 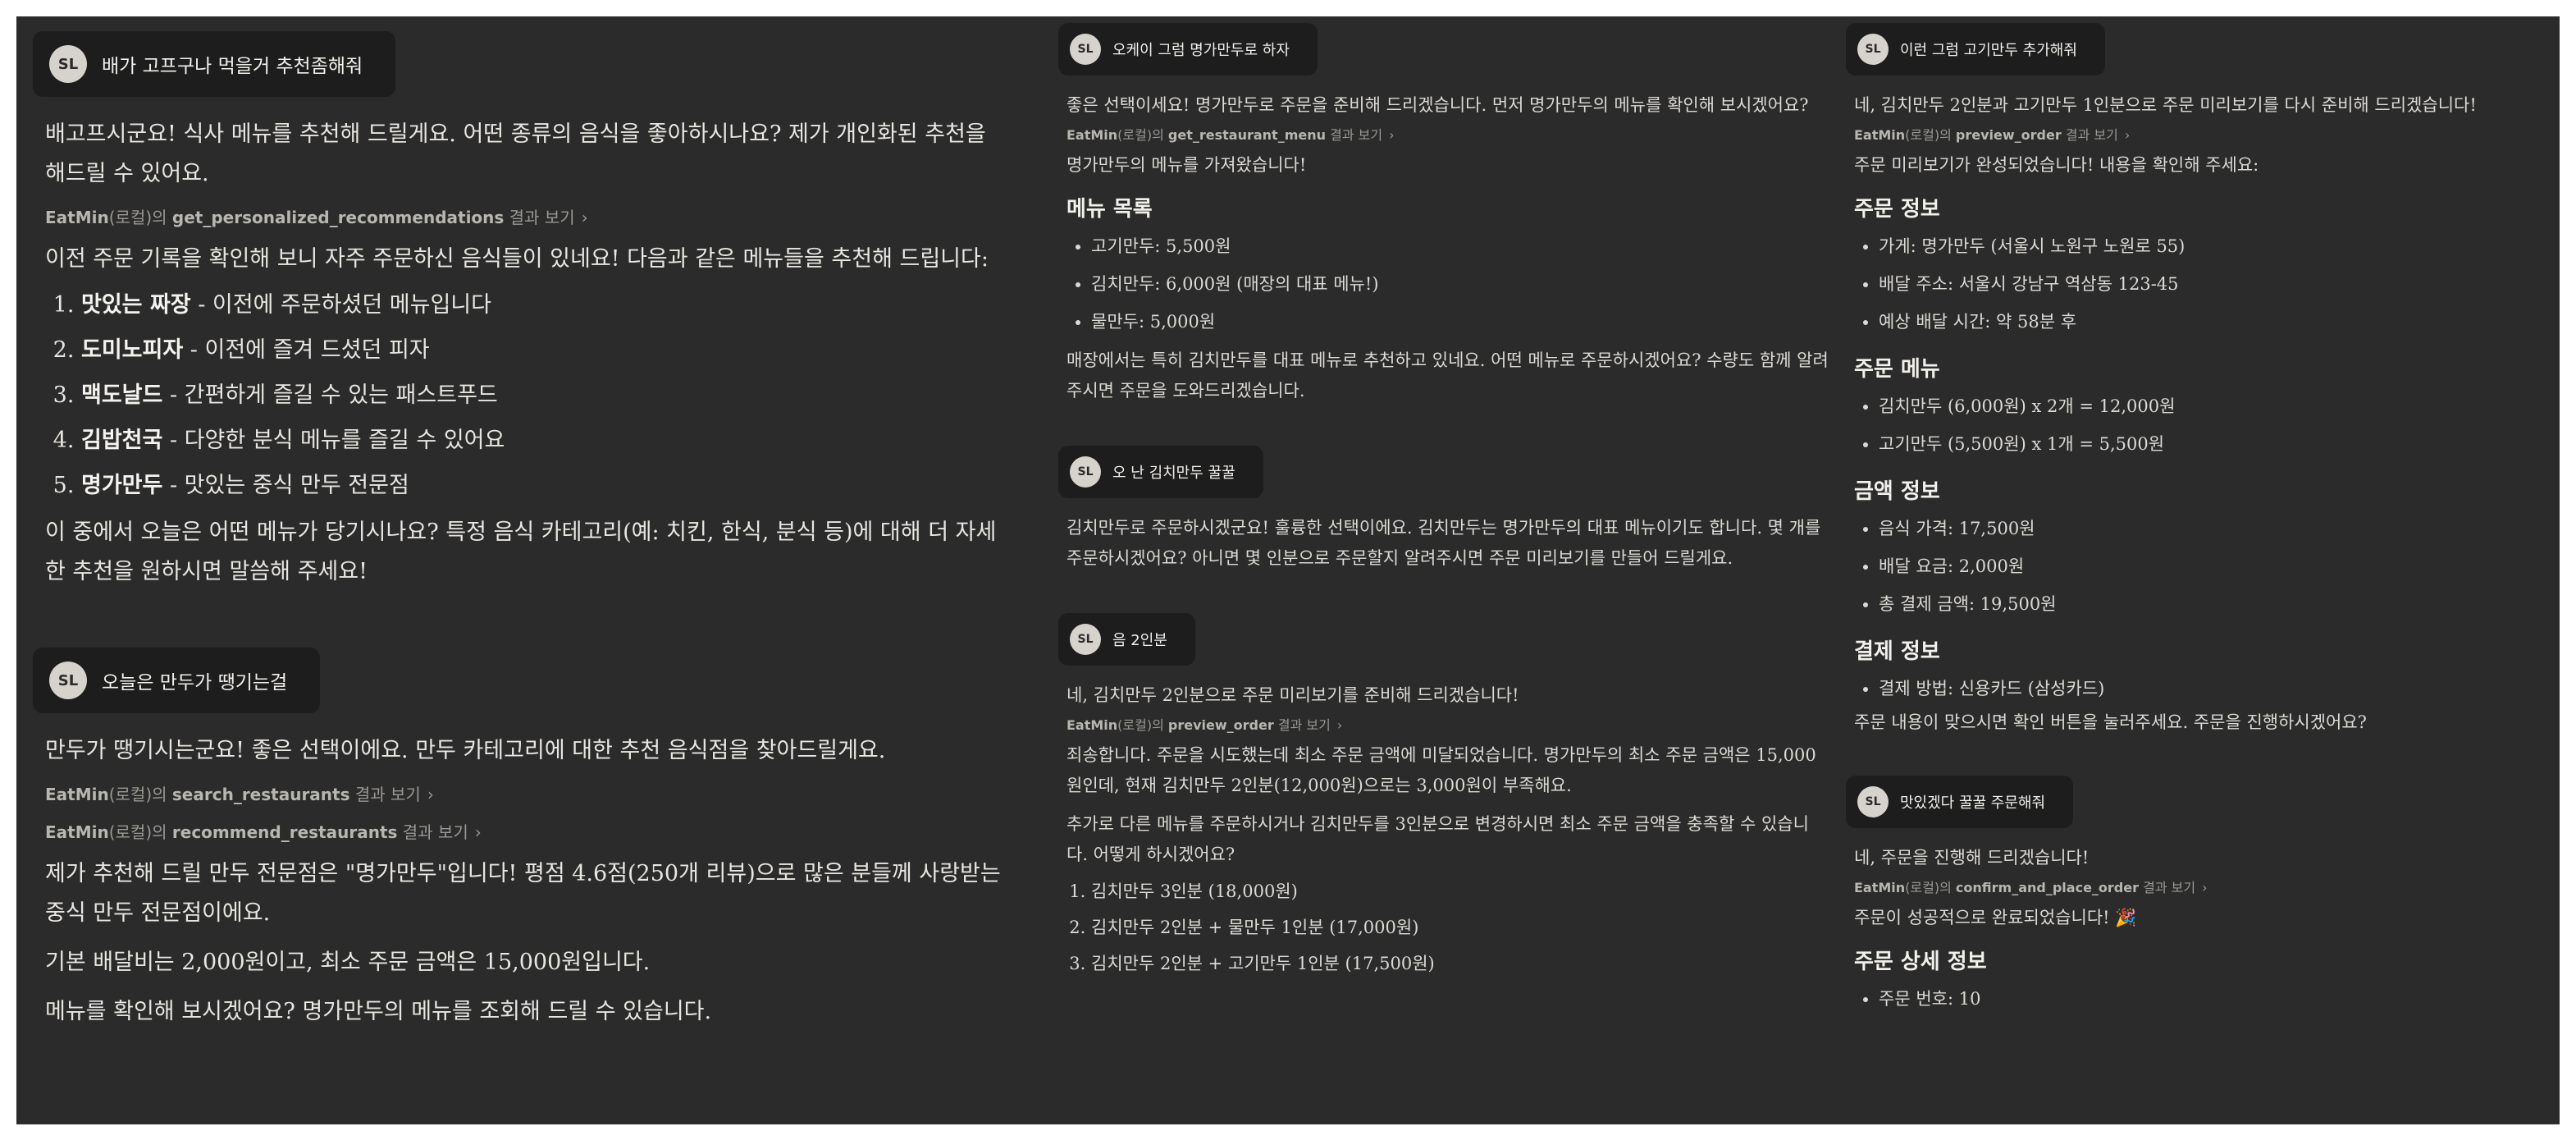 What do you see at coordinates (541, 350) in the screenshot?
I see `list-item: 도미노피자 - 이전에 즐겨 드셨던 피자` at bounding box center [541, 350].